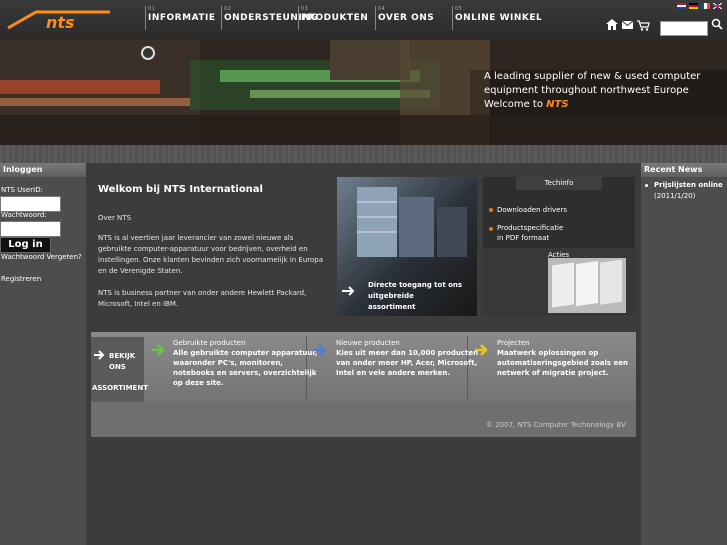 The width and height of the screenshot is (727, 545). Describe the element at coordinates (717, 24) in the screenshot. I see `search-icon` at that location.